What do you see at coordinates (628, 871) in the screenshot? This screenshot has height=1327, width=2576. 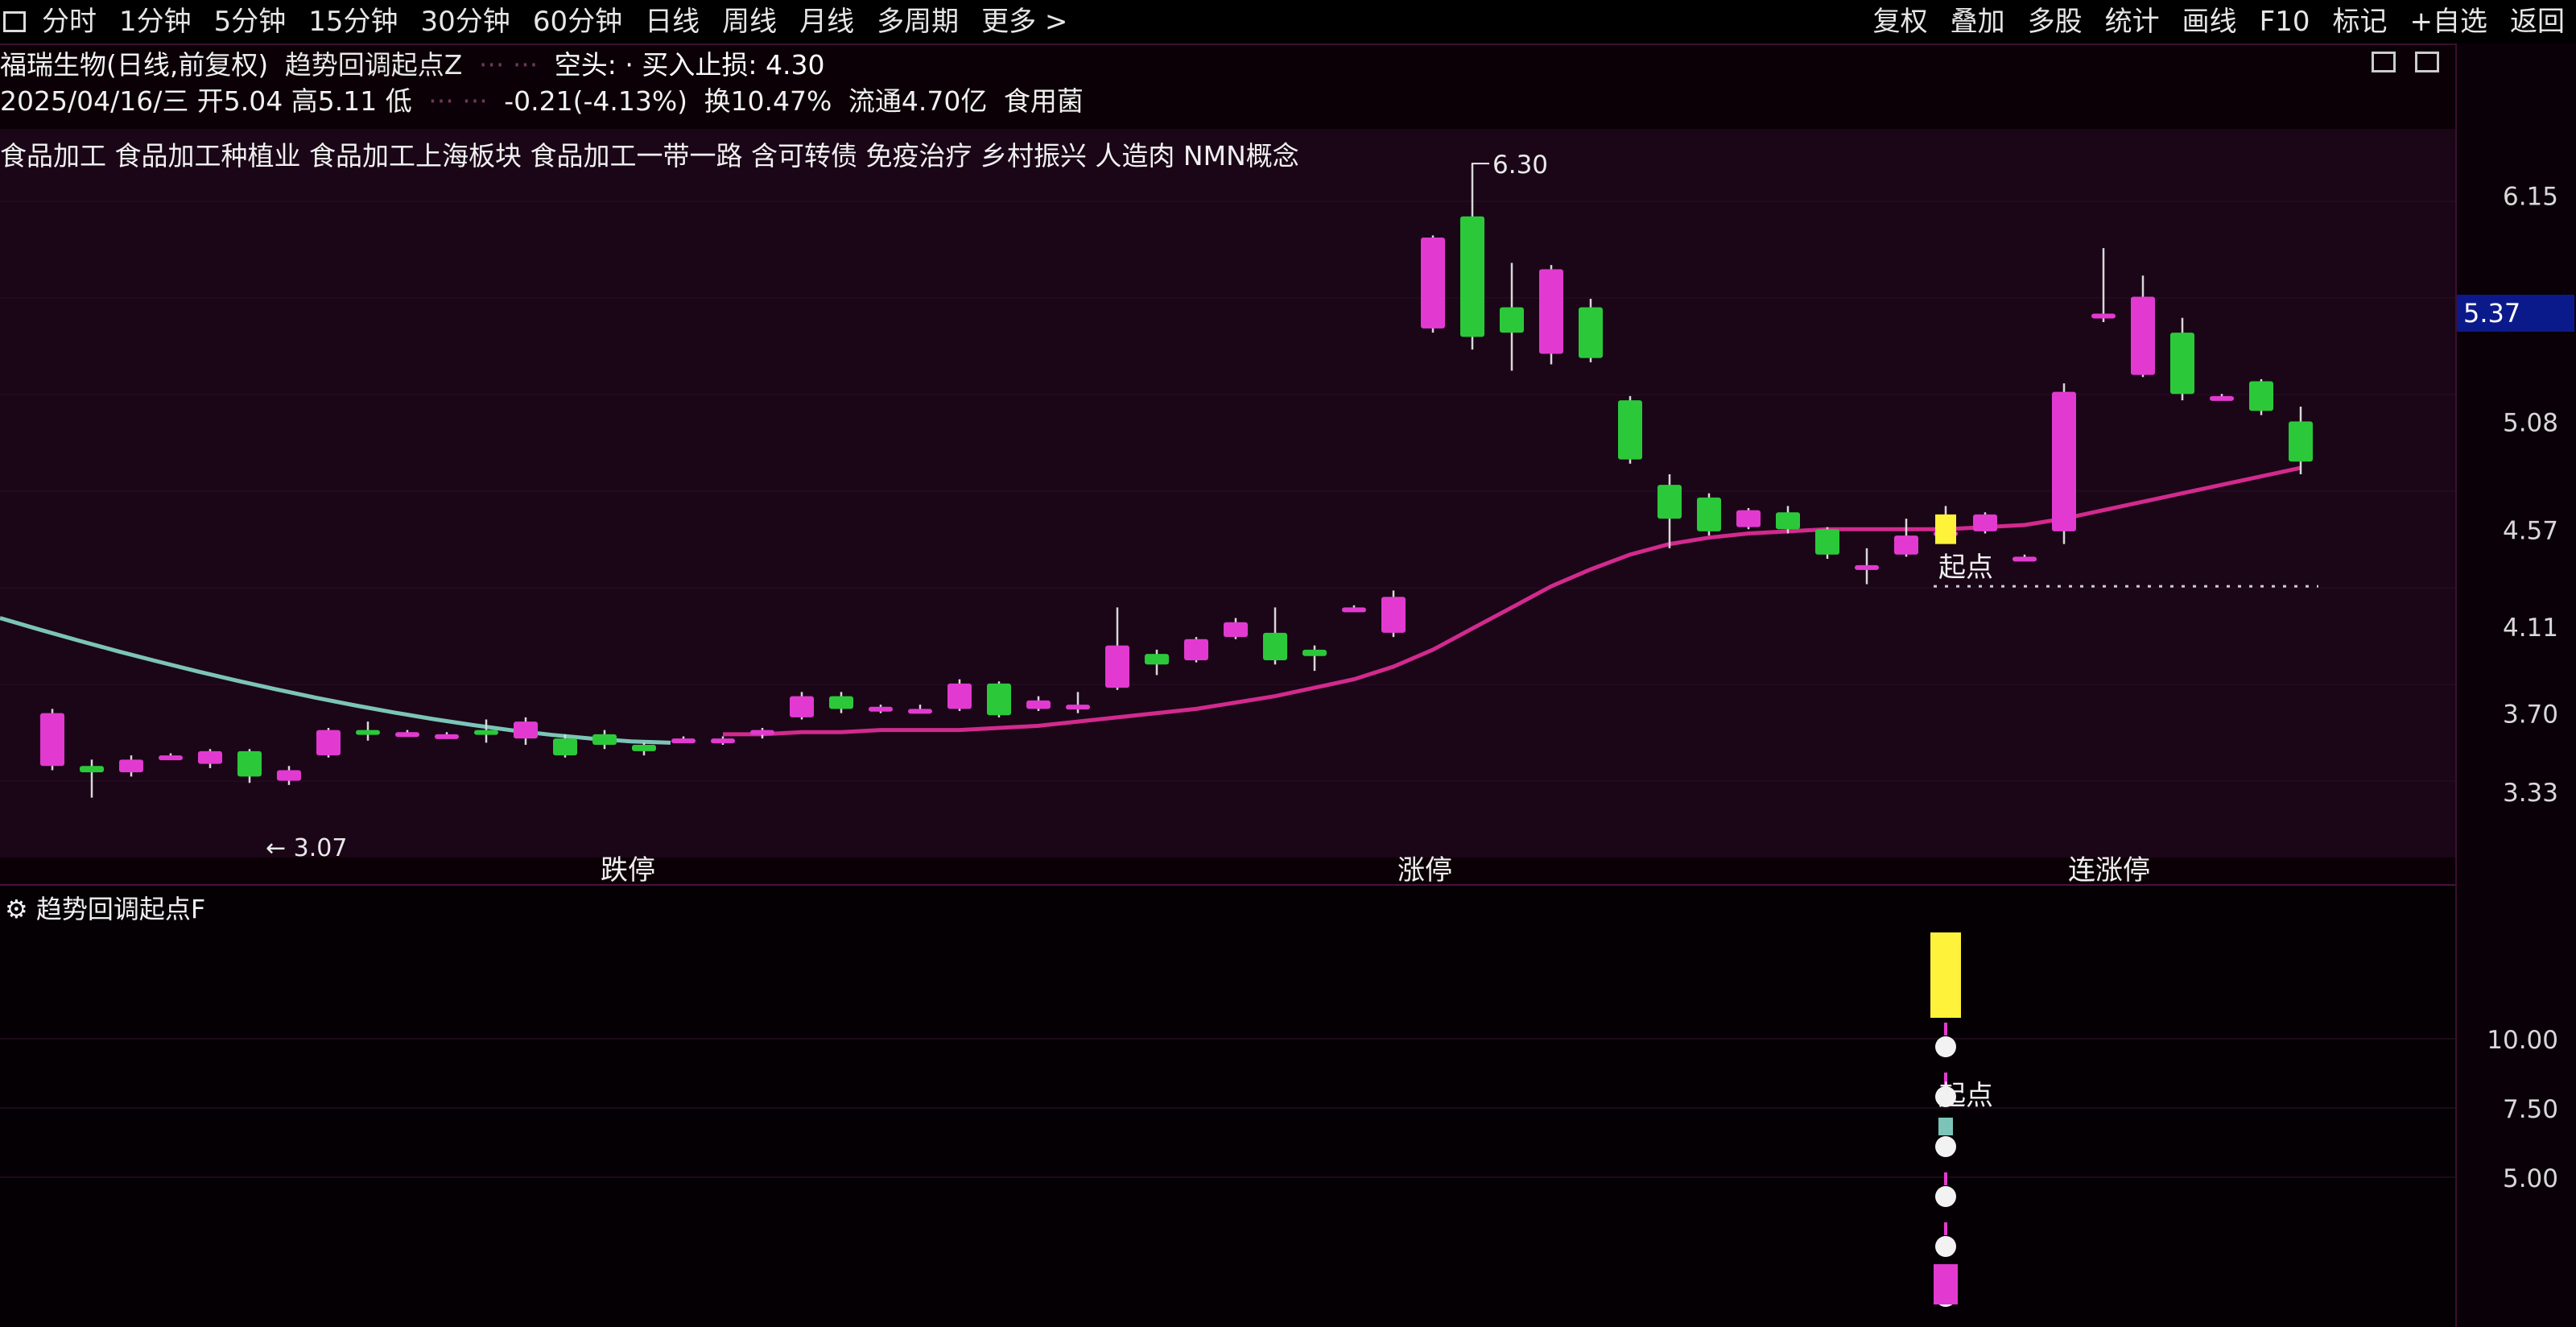 I see `x-event-label: 跌停` at bounding box center [628, 871].